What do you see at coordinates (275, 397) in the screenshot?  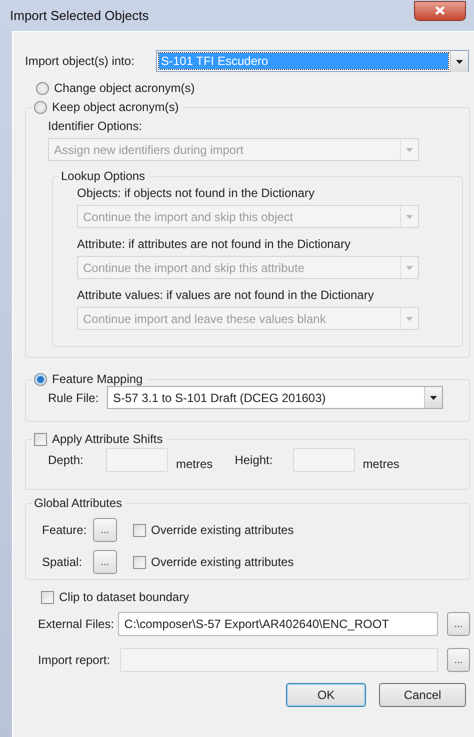 I see `dropdown: S-57 3.1 to S-101 Draft (DCEG 201603)` at bounding box center [275, 397].